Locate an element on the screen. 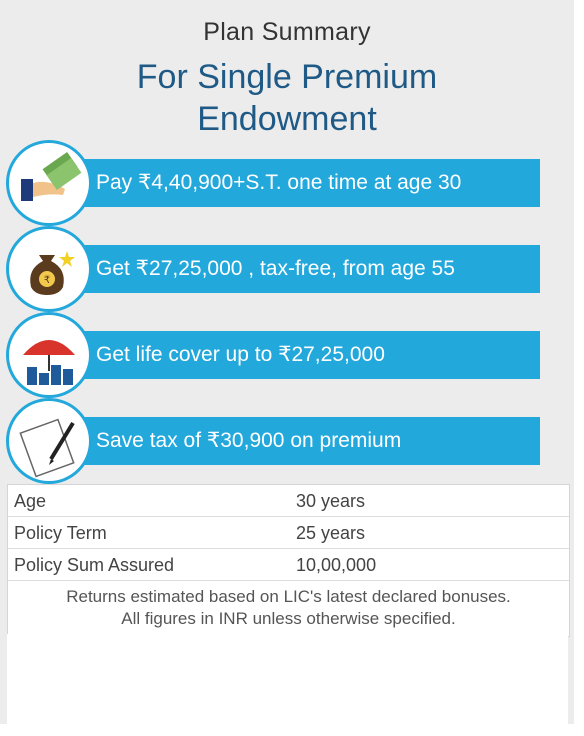 The height and width of the screenshot is (736, 584). benefit-row-tax: Save tax of ₹30,900 on premium is located at coordinates (273, 441).